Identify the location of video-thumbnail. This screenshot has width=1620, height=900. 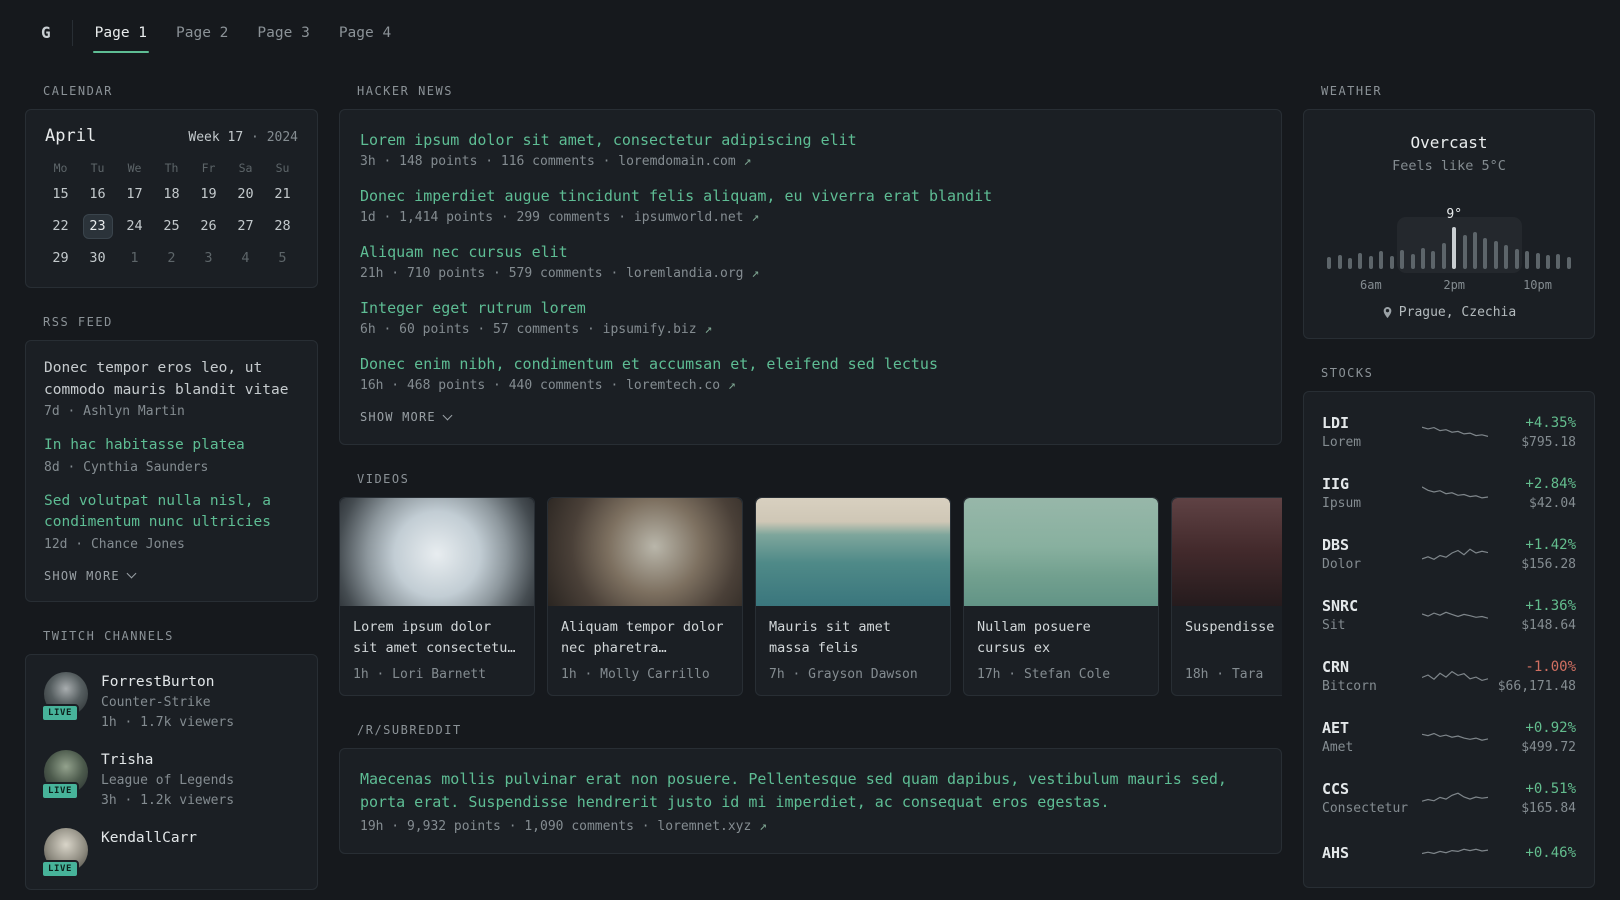
(853, 552).